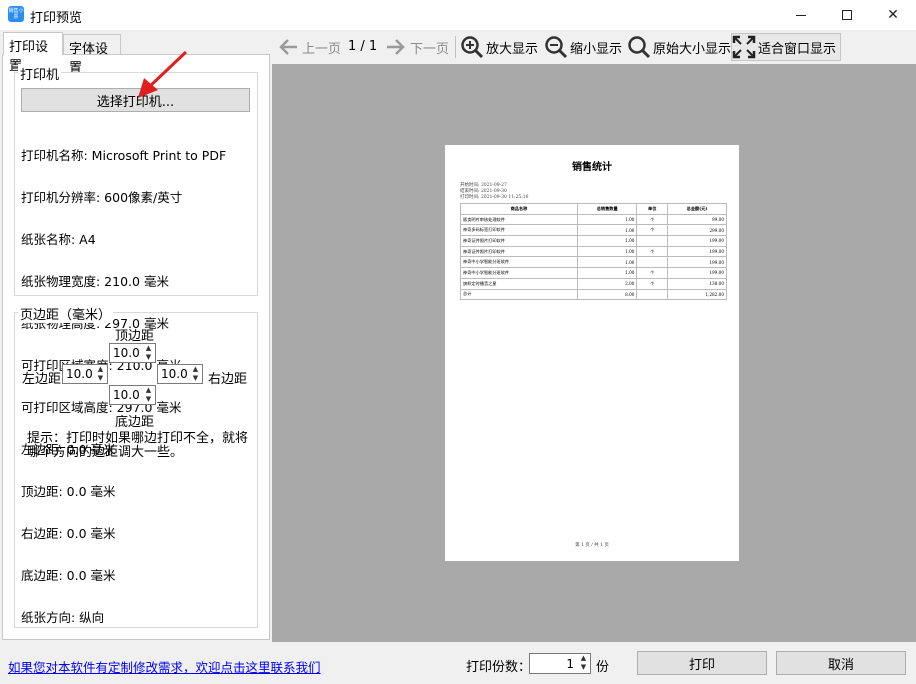  I want to click on next-page-label: 下一页, so click(430, 49).